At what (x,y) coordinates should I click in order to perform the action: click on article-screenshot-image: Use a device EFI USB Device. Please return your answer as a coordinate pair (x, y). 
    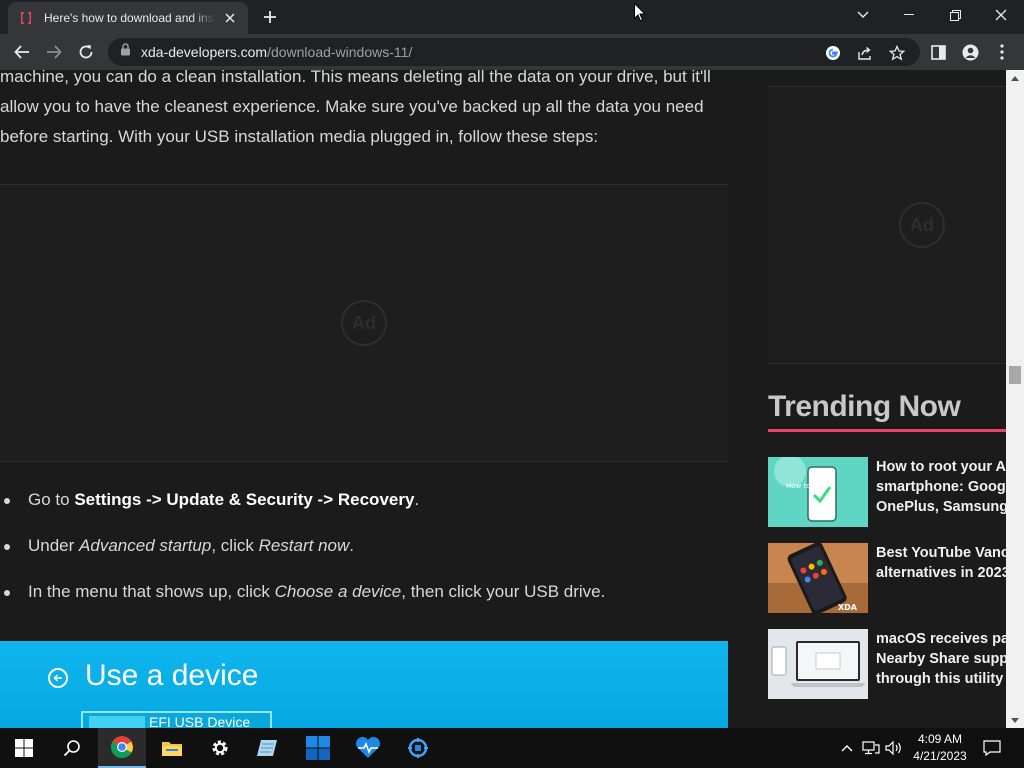
    Looking at the image, I should click on (364, 684).